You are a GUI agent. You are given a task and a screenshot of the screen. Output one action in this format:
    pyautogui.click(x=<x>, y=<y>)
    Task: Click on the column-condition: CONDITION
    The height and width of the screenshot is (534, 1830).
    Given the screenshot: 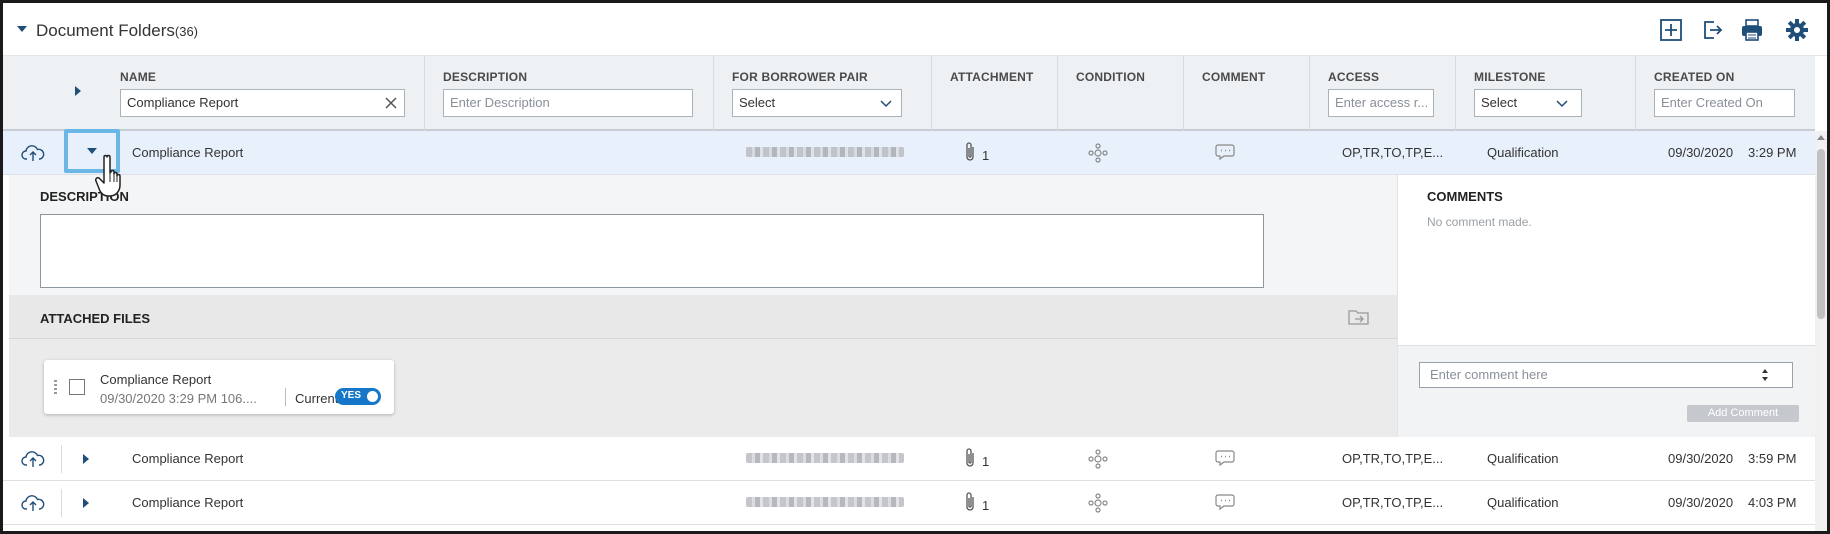 What is the action you would take?
    pyautogui.click(x=1120, y=93)
    